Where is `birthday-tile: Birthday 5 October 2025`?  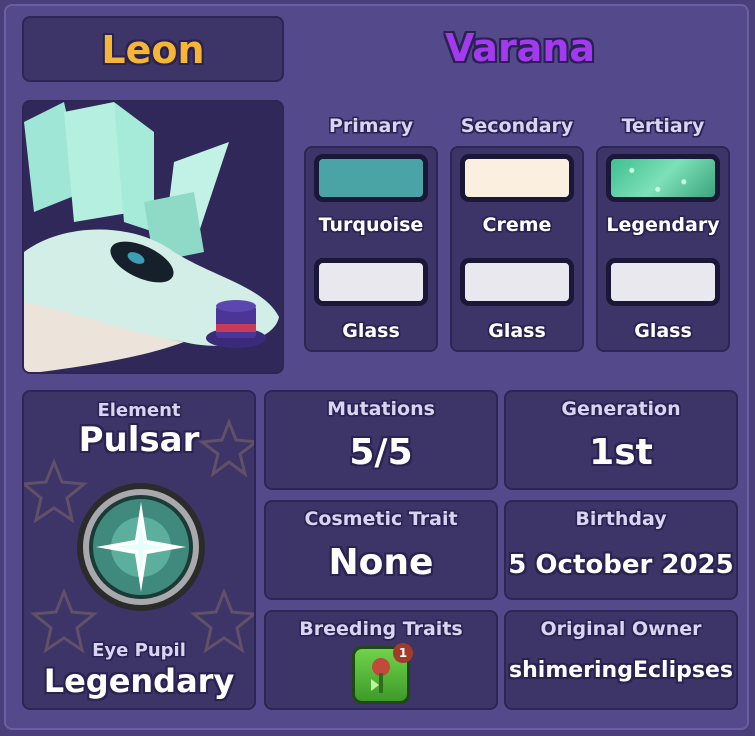 birthday-tile: Birthday 5 October 2025 is located at coordinates (621, 550).